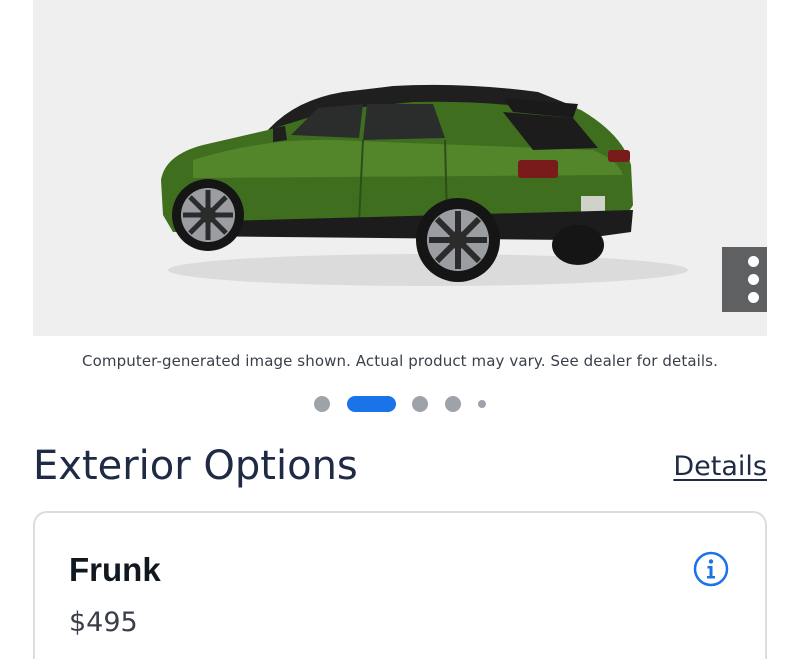 The image size is (800, 659). What do you see at coordinates (103, 622) in the screenshot?
I see `option-price: $495` at bounding box center [103, 622].